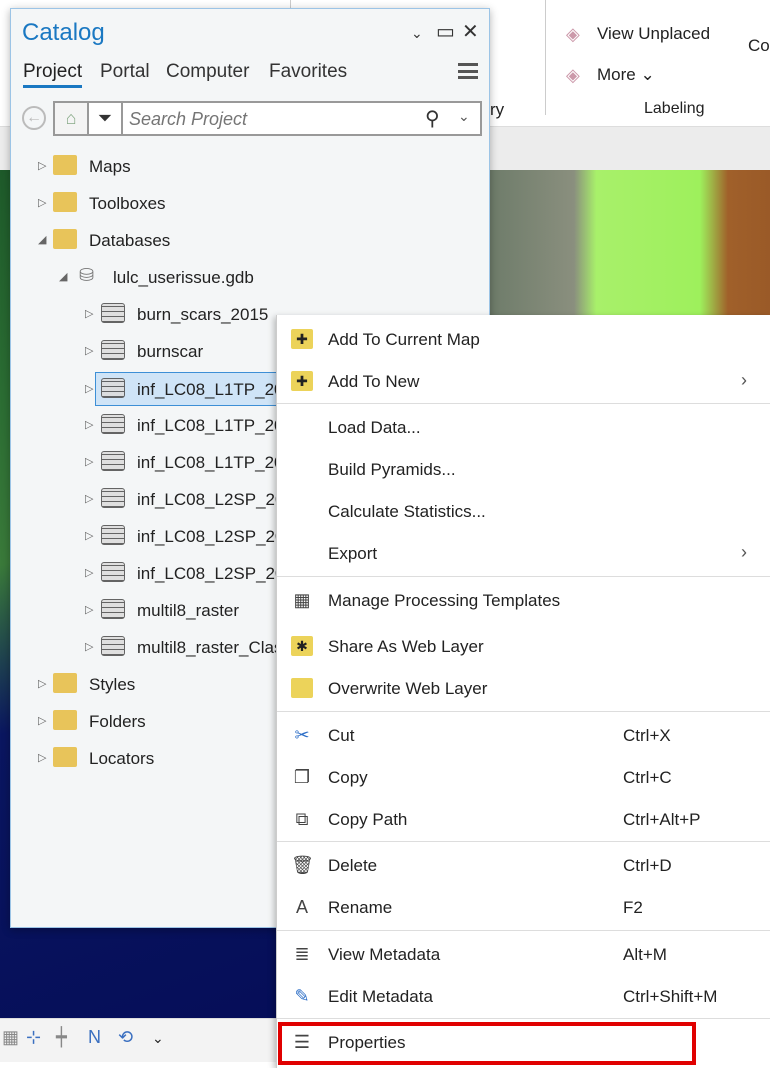 This screenshot has height=1068, width=770. I want to click on tree-item: ◢ Databases, so click(246, 241).